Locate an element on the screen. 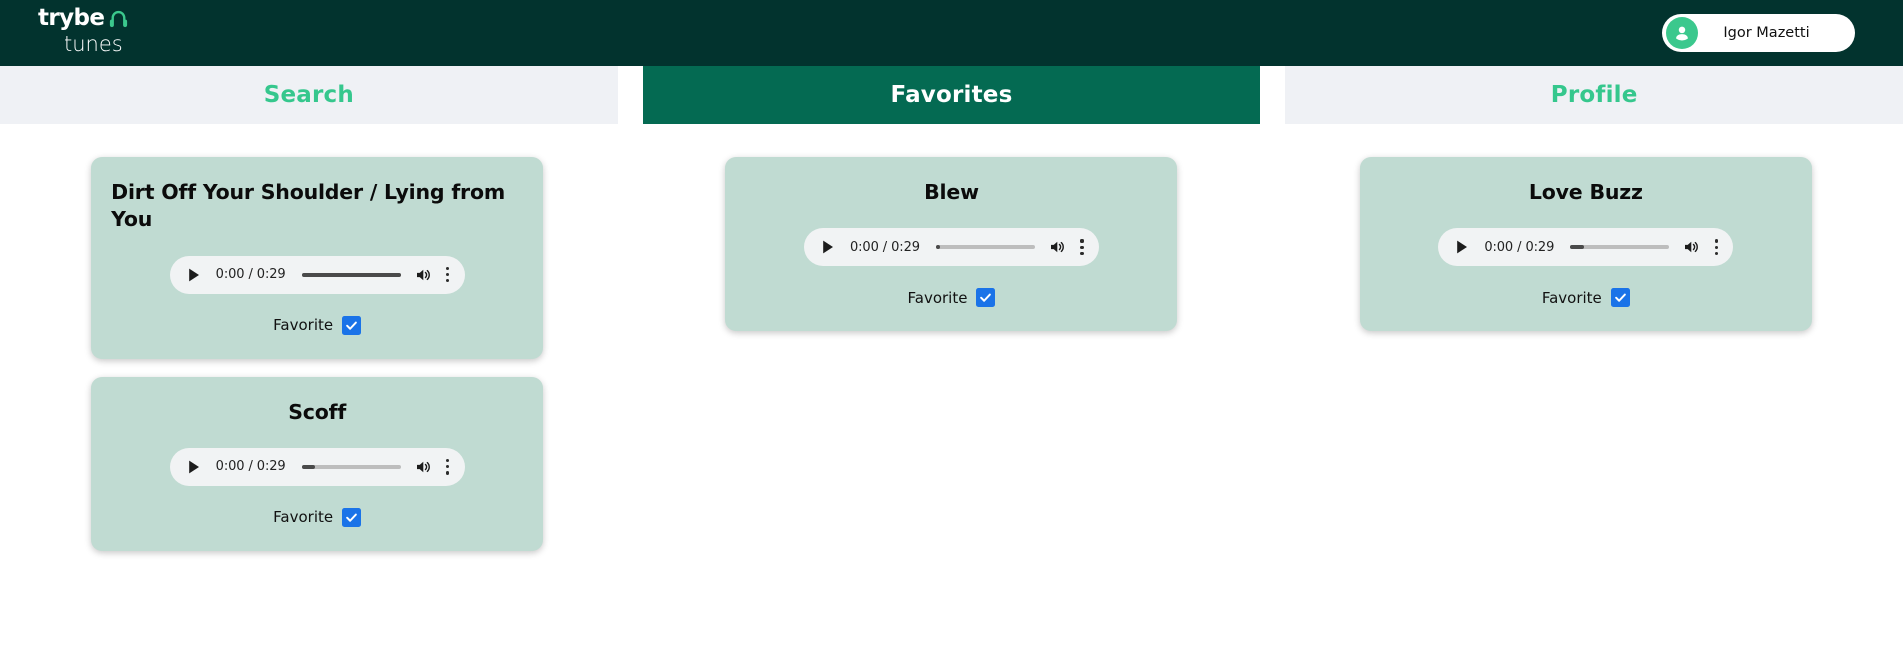 The height and width of the screenshot is (658, 1903). music-card: Blew 0:00 / 0:29 Favorite is located at coordinates (951, 244).